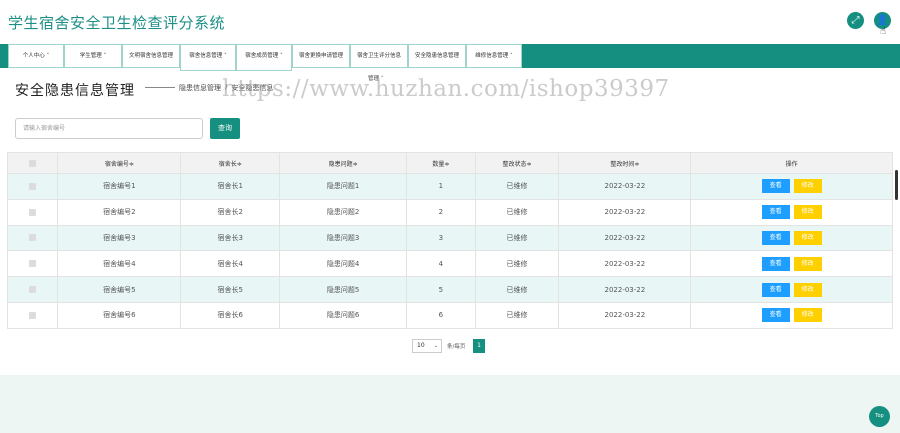 Image resolution: width=900 pixels, height=433 pixels. I want to click on column-header: 整改时间≑, so click(625, 163).